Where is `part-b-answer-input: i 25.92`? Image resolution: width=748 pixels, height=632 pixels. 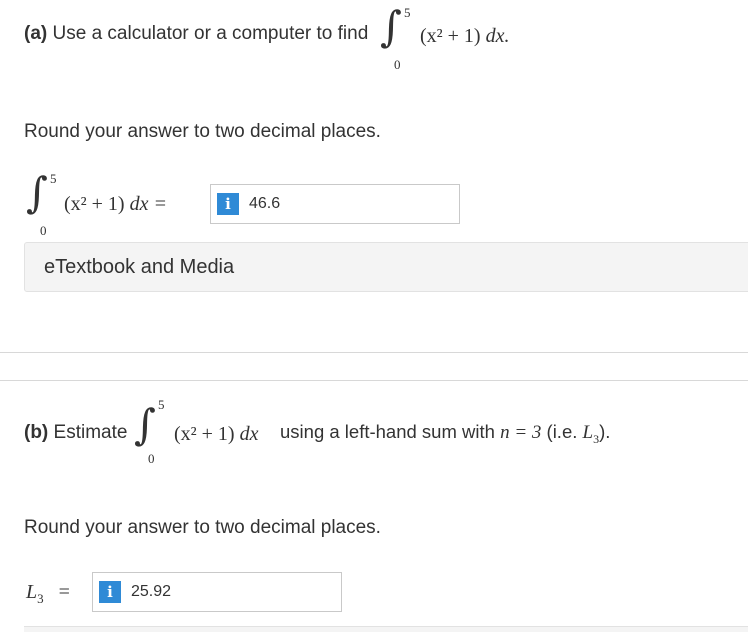 part-b-answer-input: i 25.92 is located at coordinates (217, 592).